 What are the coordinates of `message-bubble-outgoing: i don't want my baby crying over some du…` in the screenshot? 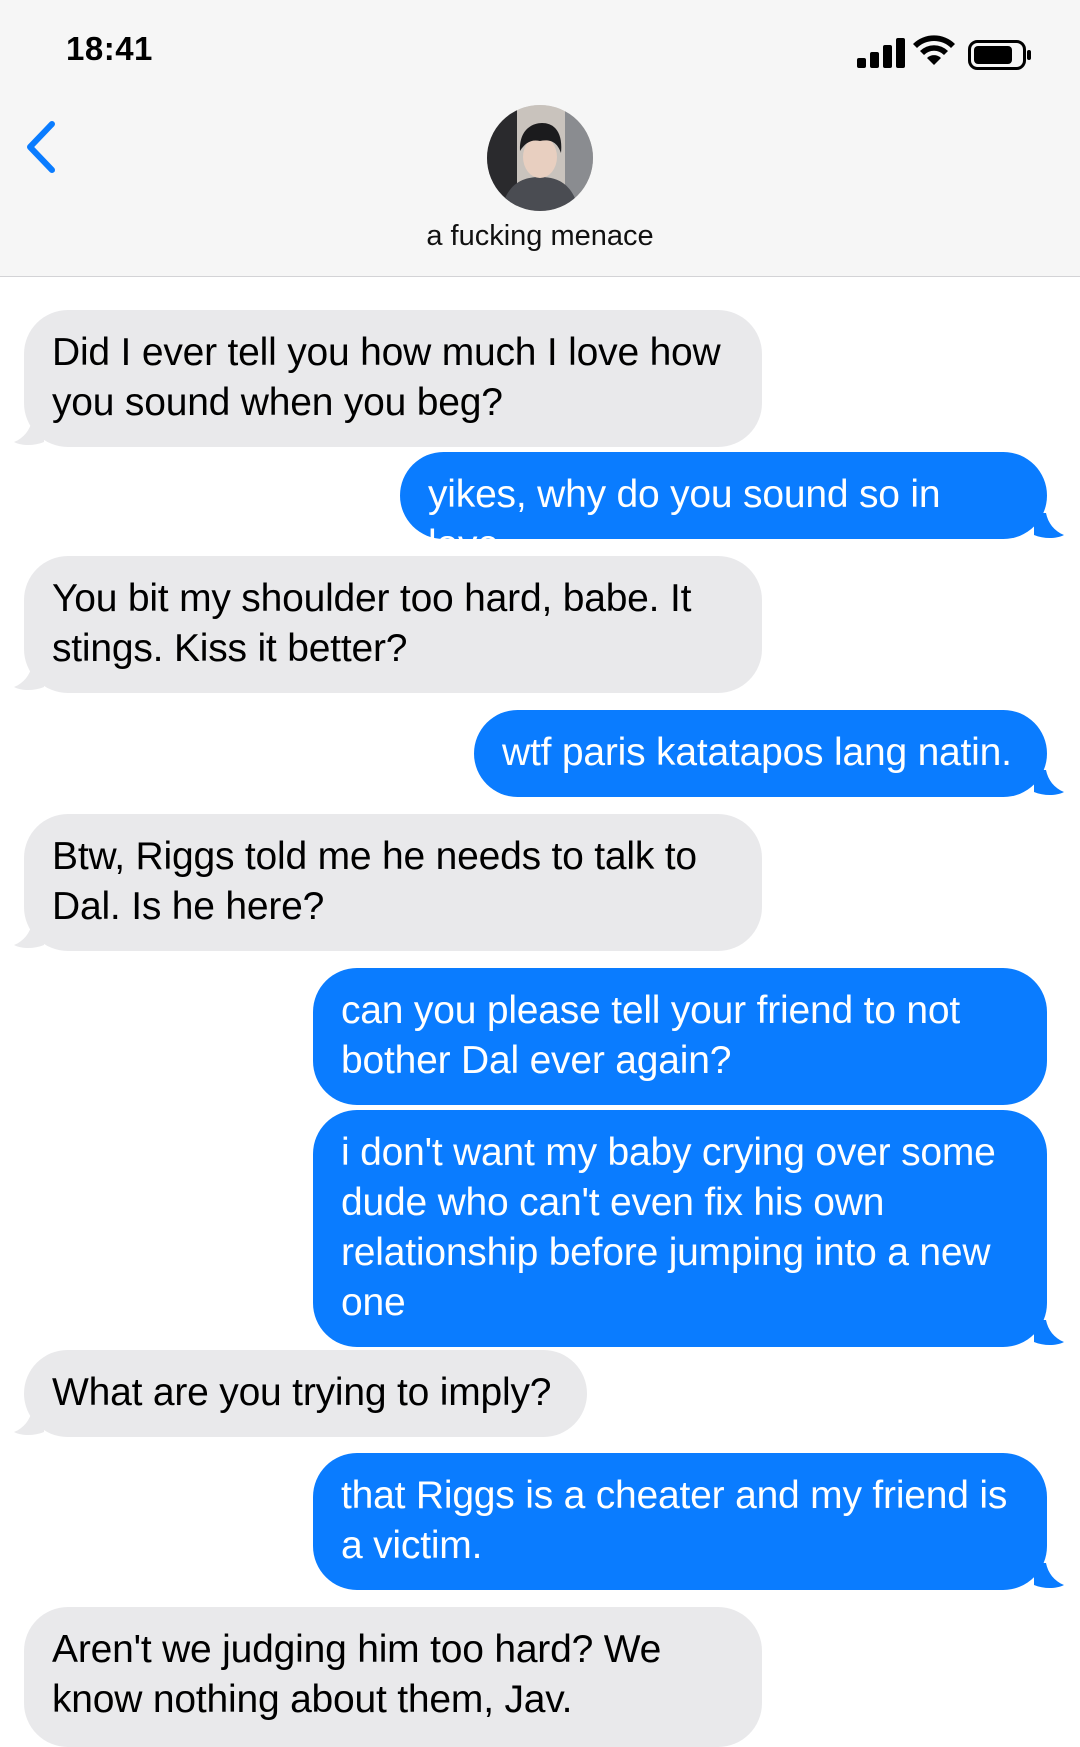 It's located at (680, 1228).